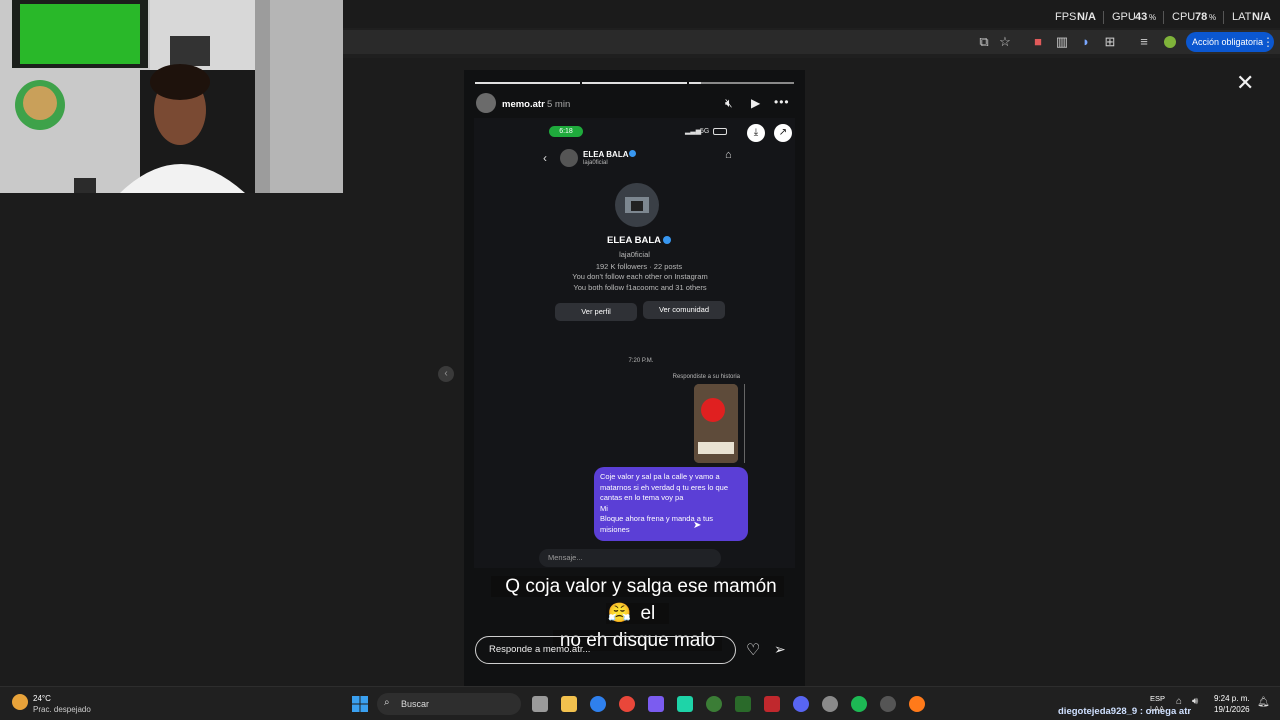  Describe the element at coordinates (656, 704) in the screenshot. I see `game-controller-icon` at that location.